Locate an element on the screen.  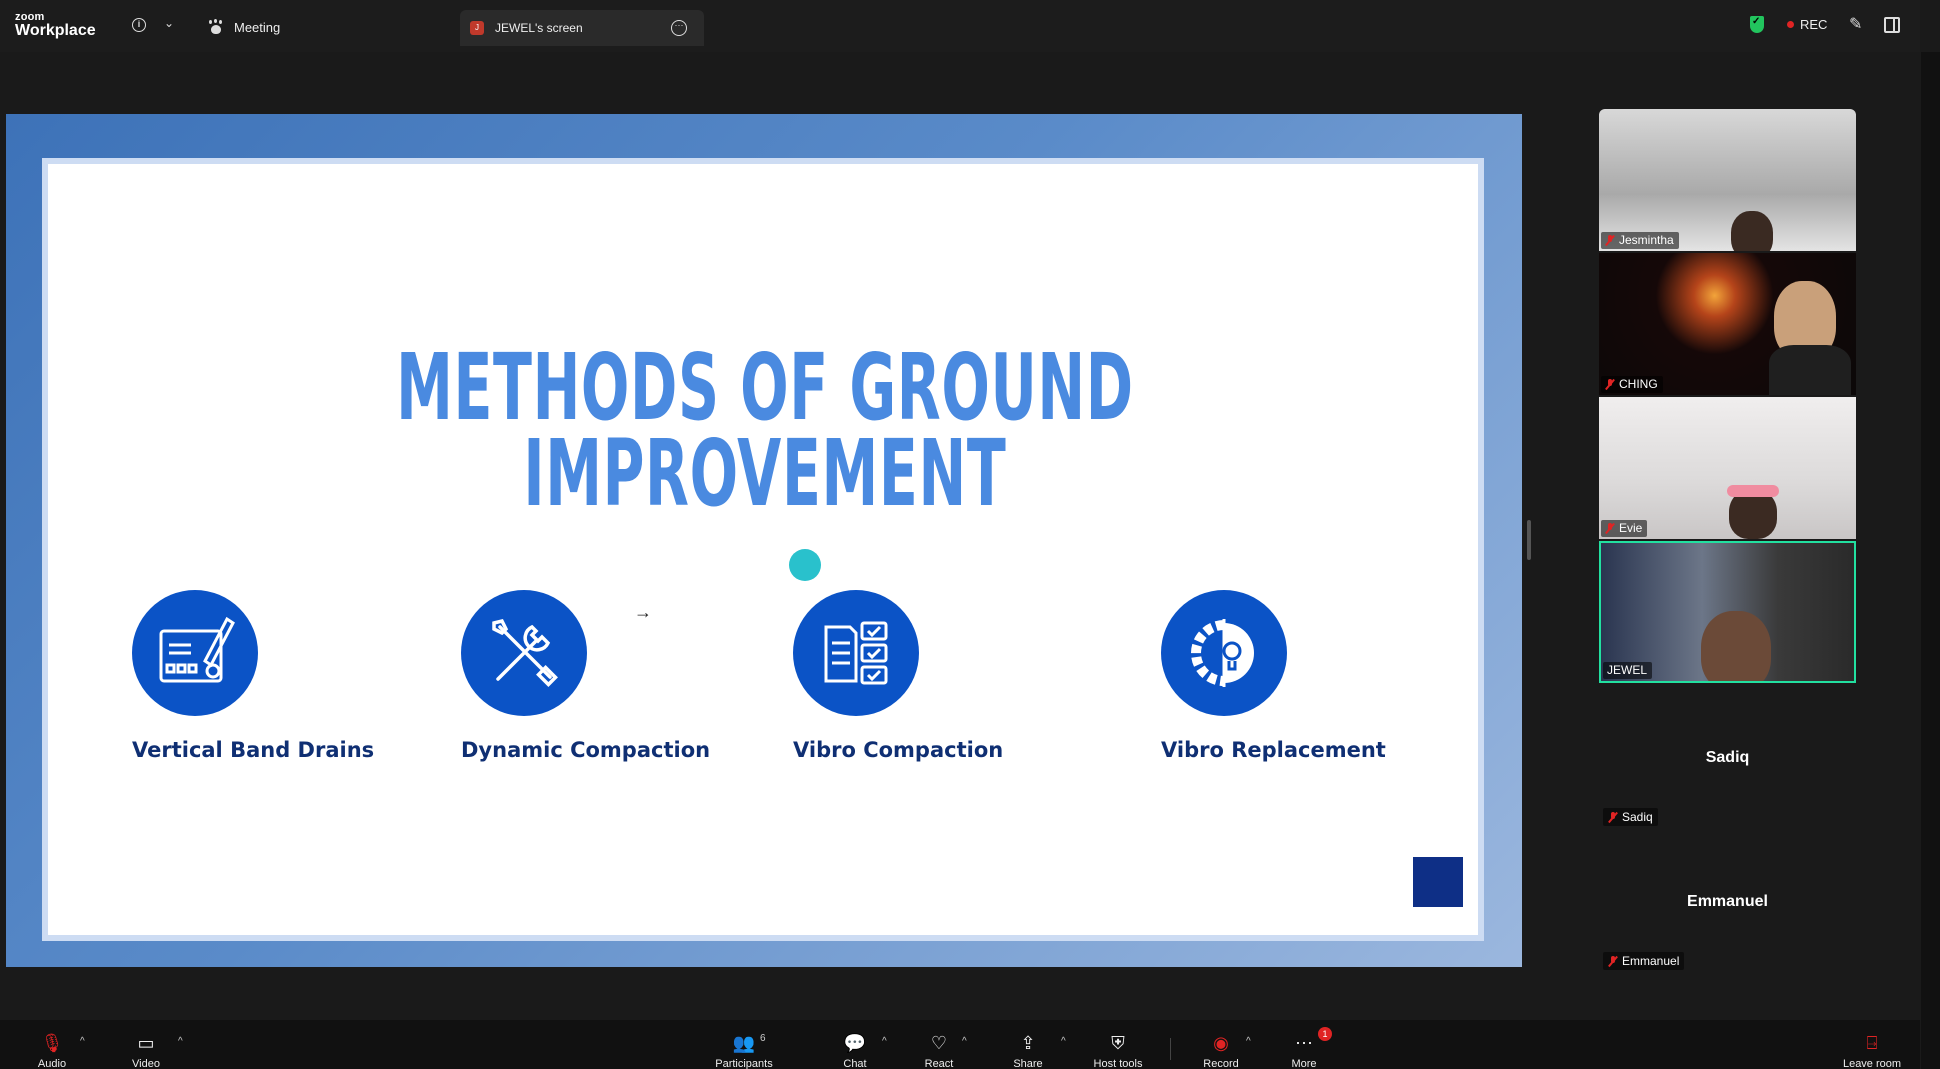
participant-name-label: Emmanuel is located at coordinates (1644, 961).